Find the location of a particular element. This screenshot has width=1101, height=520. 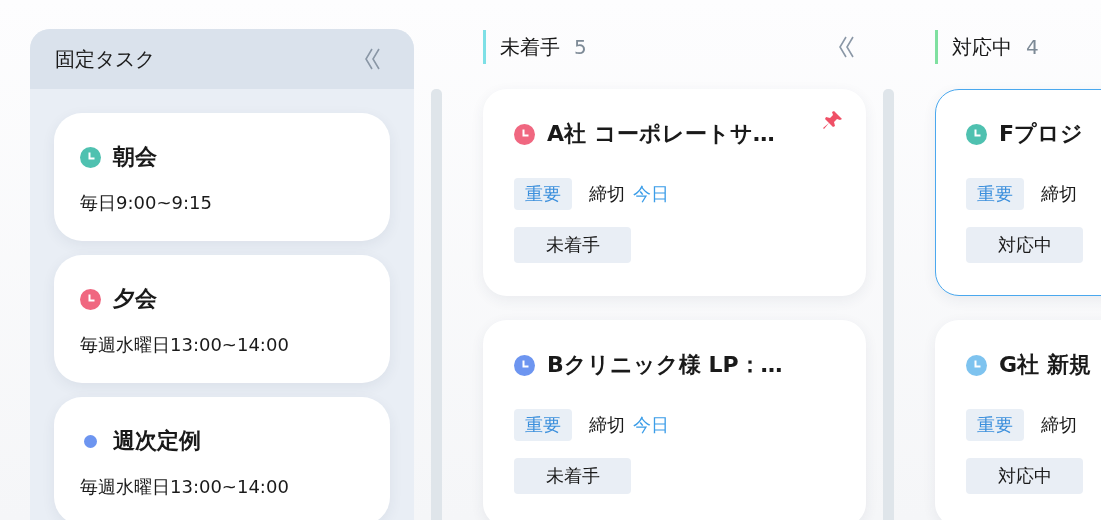

schedule-text: 毎日9:00~9:15 is located at coordinates (146, 203).